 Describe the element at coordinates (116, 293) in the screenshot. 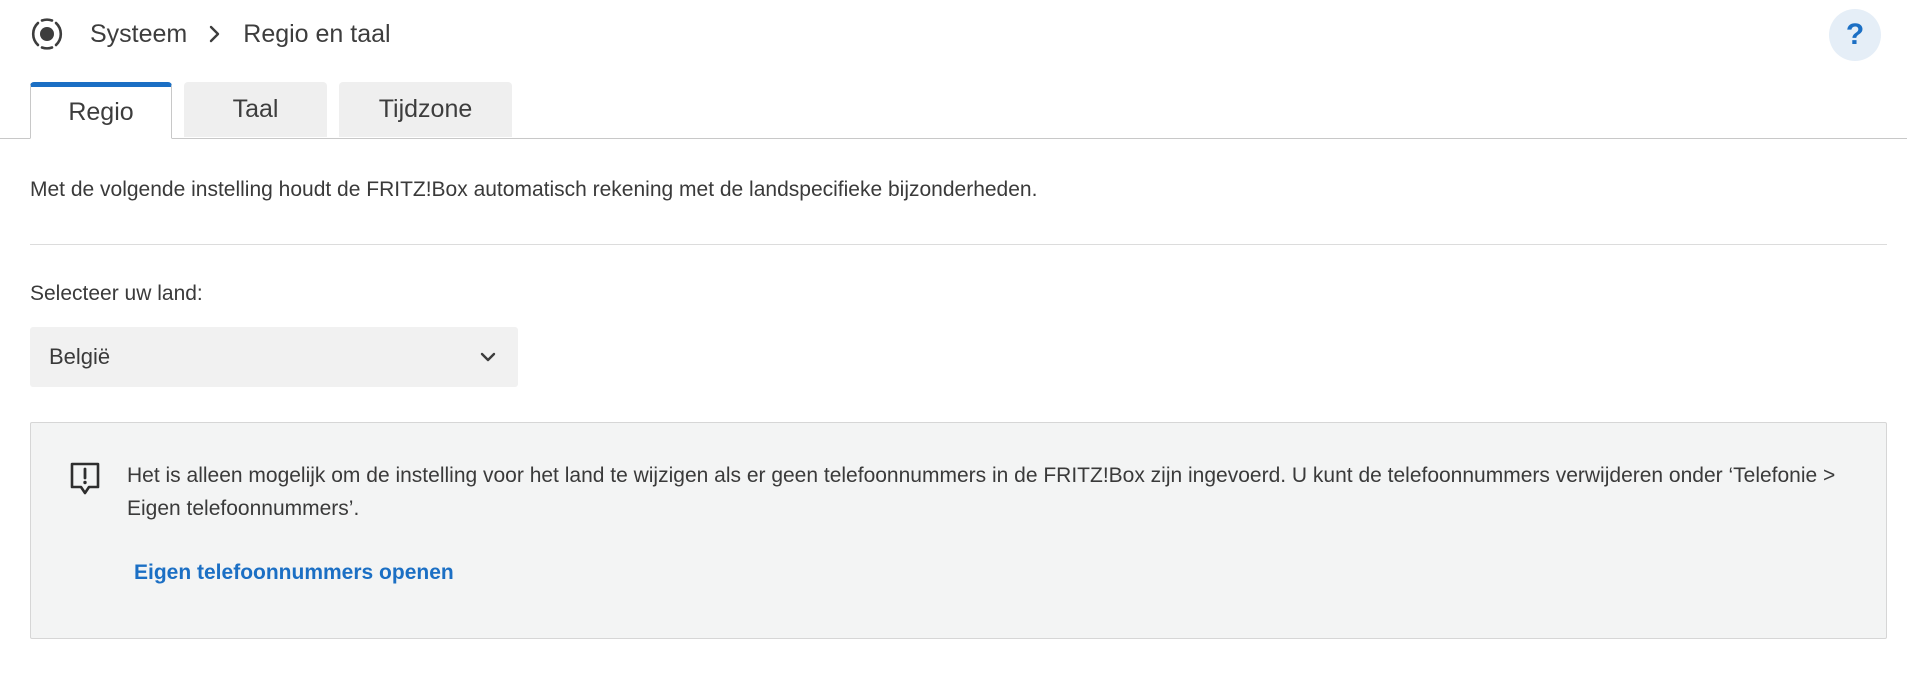

I see `country-select-label: Selecteer uw land:` at that location.